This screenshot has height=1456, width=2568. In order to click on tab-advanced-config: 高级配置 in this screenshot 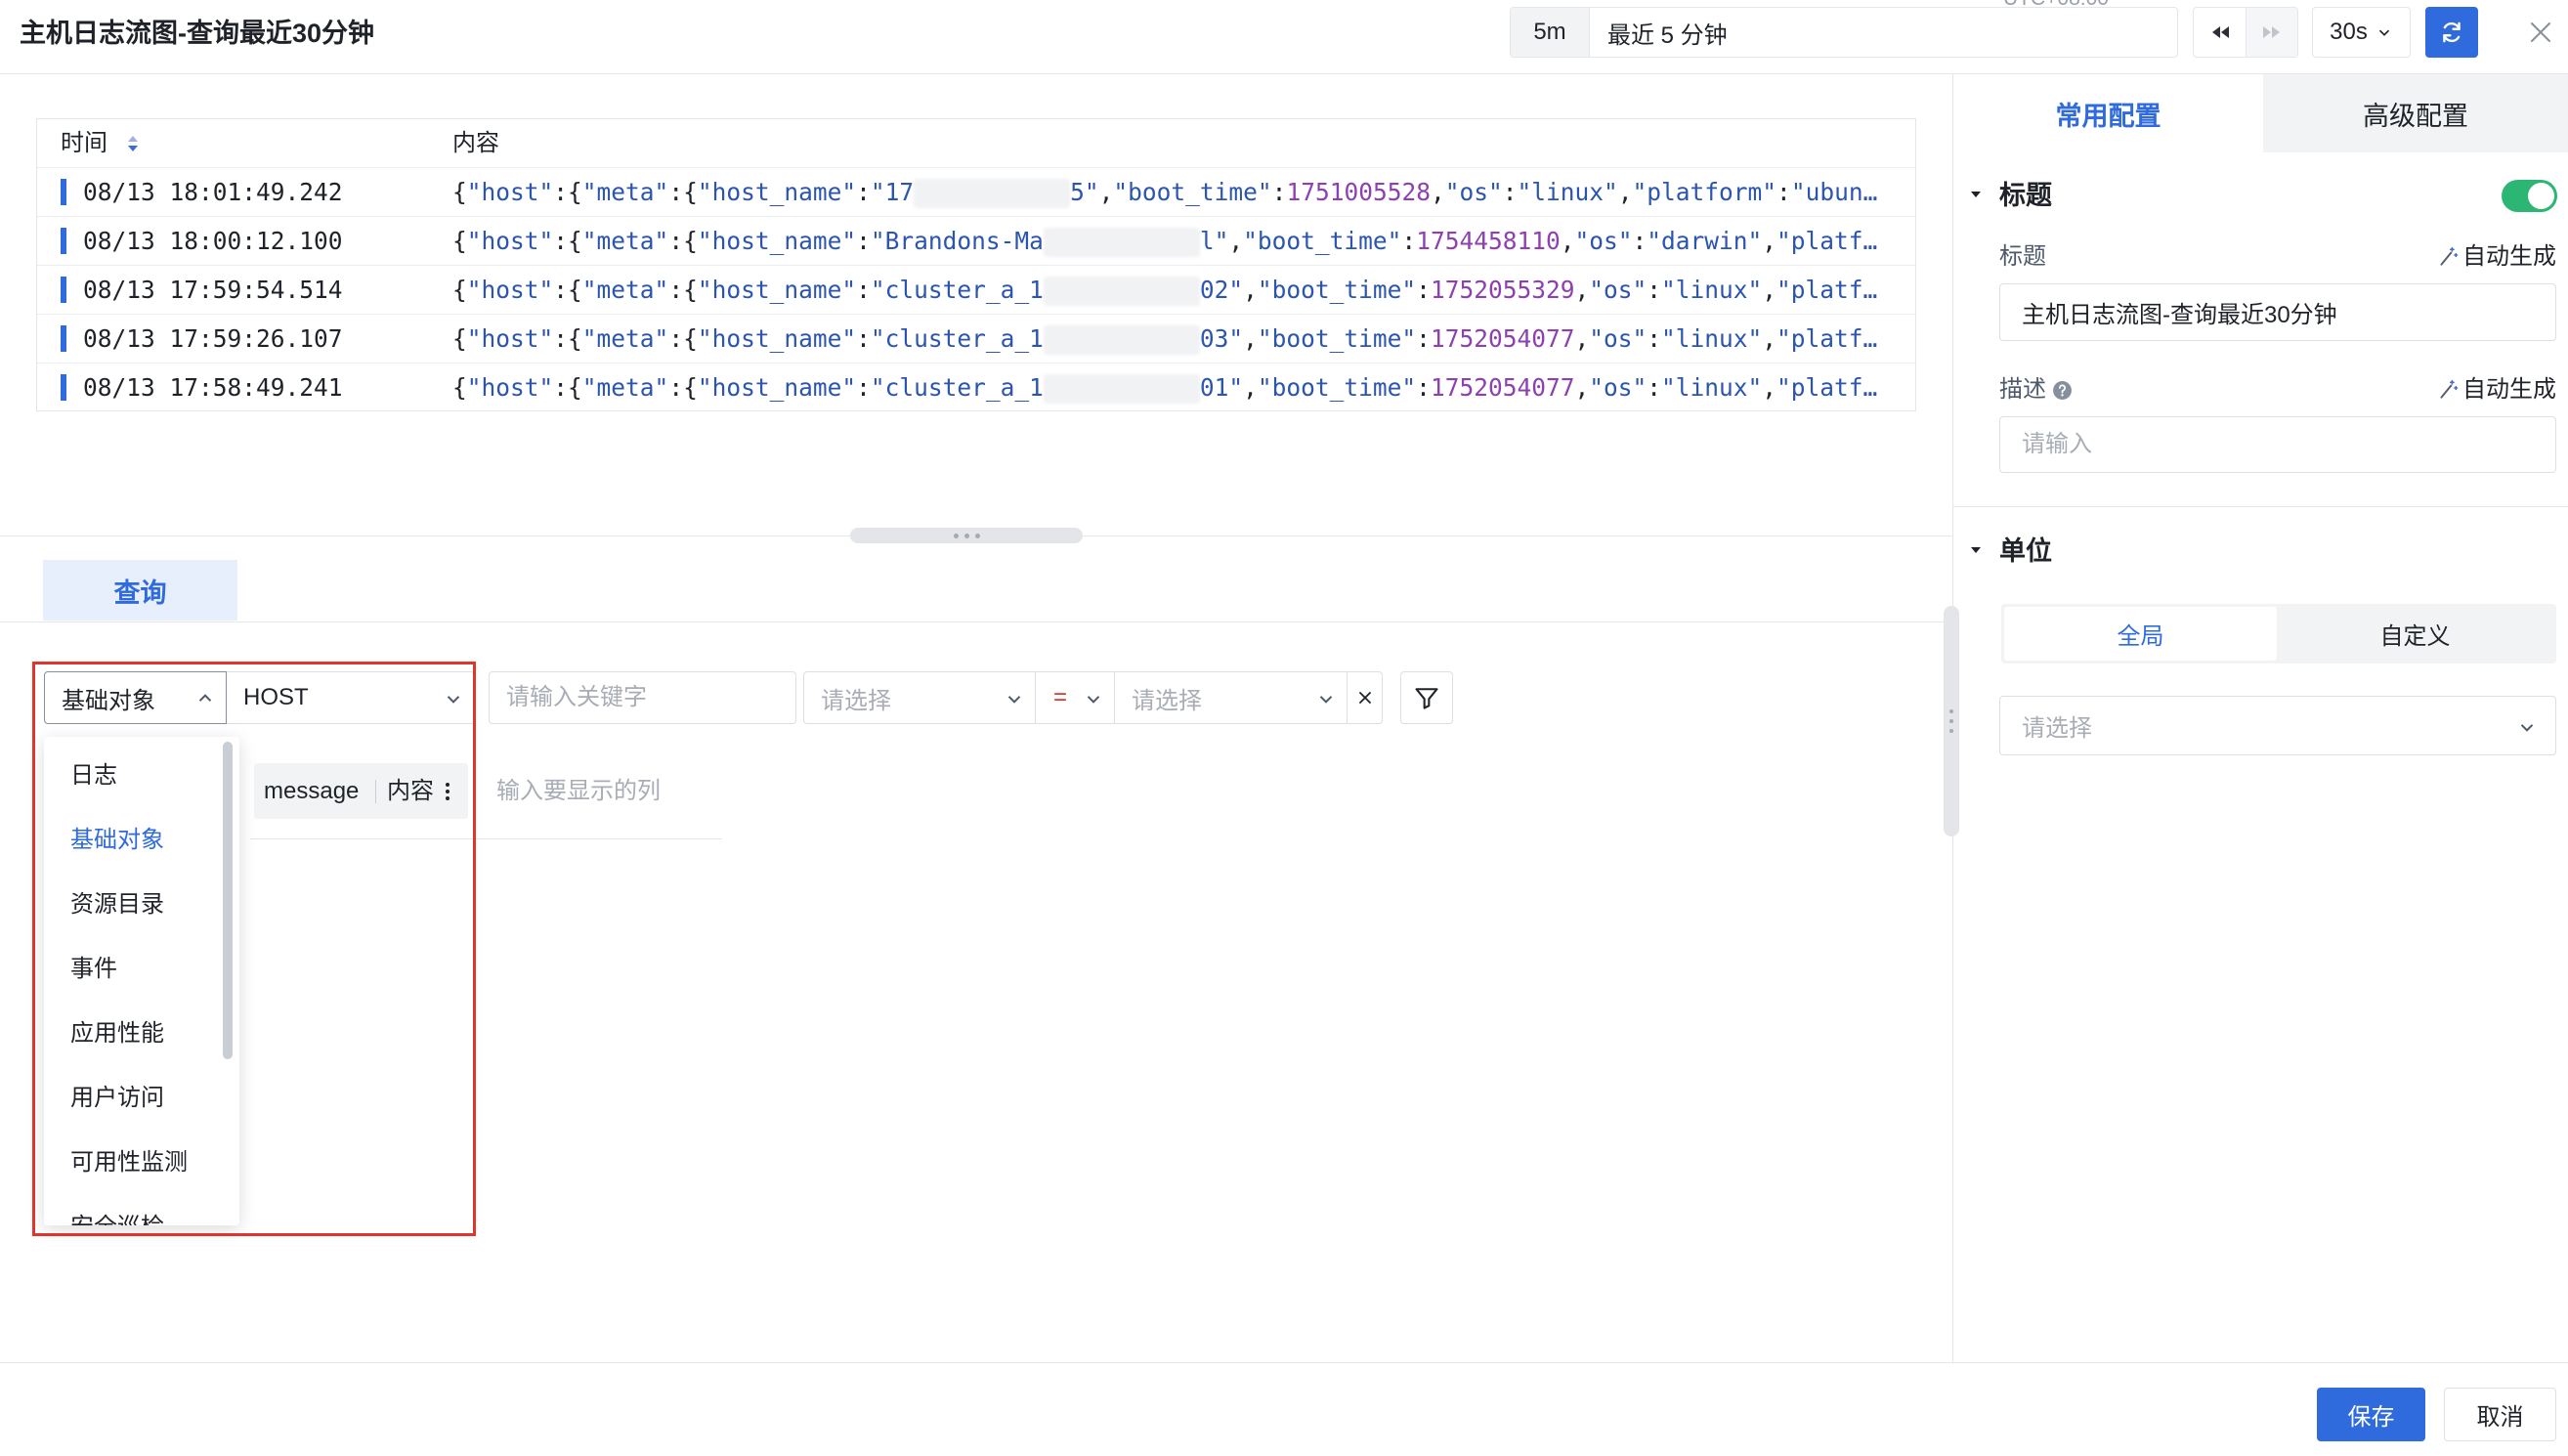, I will do `click(2415, 113)`.